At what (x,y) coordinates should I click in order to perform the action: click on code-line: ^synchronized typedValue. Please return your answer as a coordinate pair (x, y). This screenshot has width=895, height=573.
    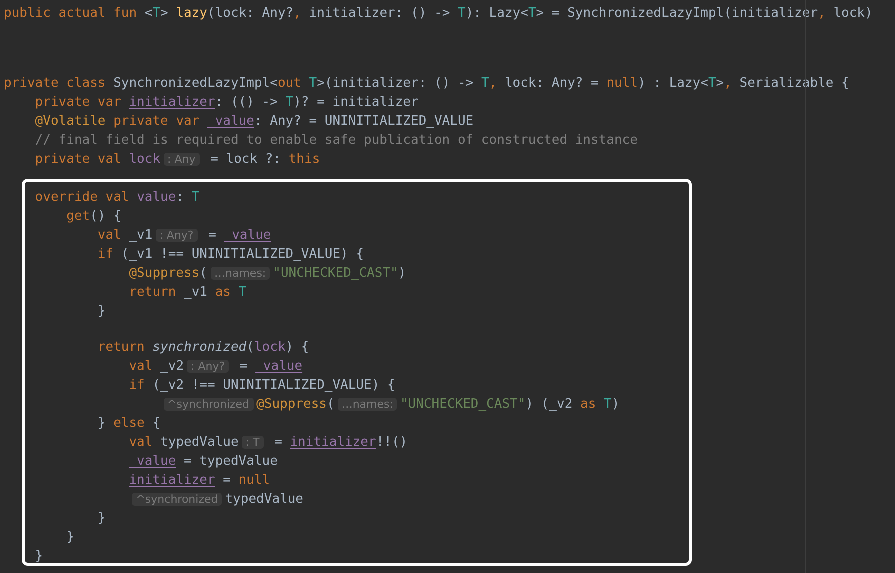
    Looking at the image, I should click on (164, 499).